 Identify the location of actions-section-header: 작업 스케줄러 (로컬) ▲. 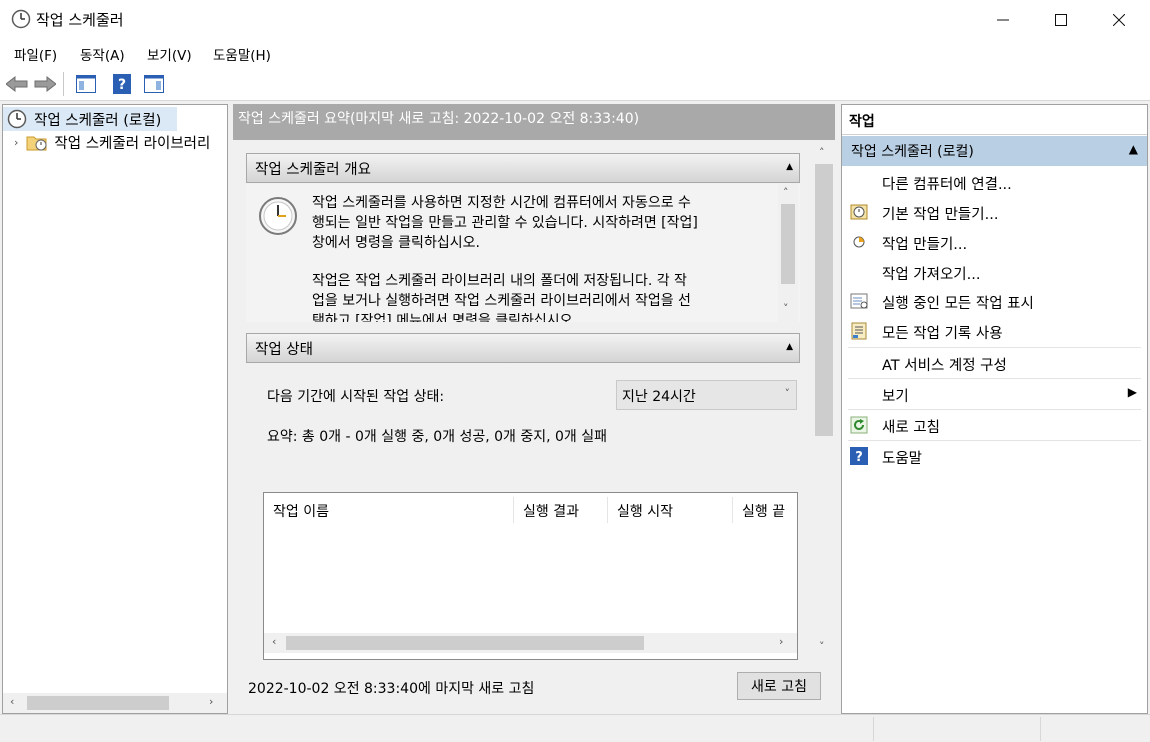
(994, 151).